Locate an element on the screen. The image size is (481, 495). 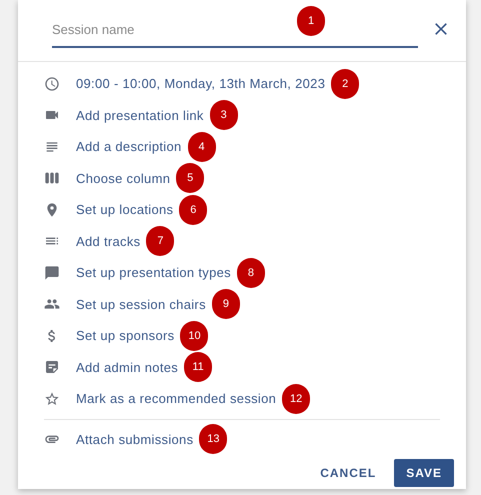
menu-link: Add tracks is located at coordinates (108, 241).